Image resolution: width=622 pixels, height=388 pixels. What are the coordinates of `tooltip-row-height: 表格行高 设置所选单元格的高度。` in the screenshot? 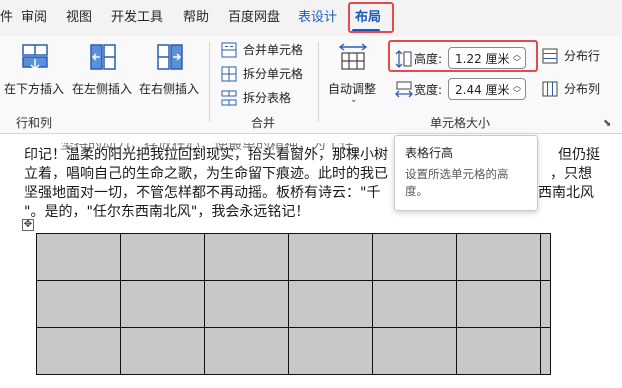 It's located at (466, 173).